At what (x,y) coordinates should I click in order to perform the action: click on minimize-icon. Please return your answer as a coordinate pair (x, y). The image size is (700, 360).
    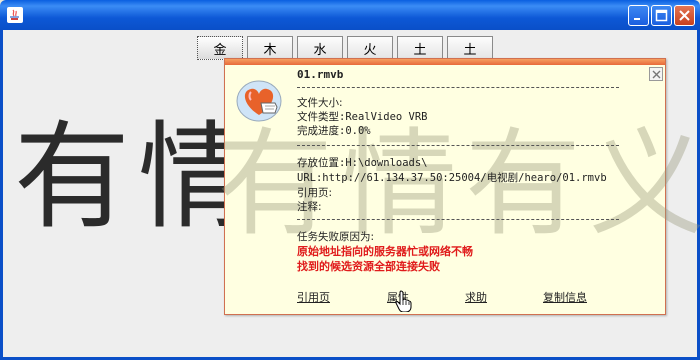
    Looking at the image, I should click on (637, 19).